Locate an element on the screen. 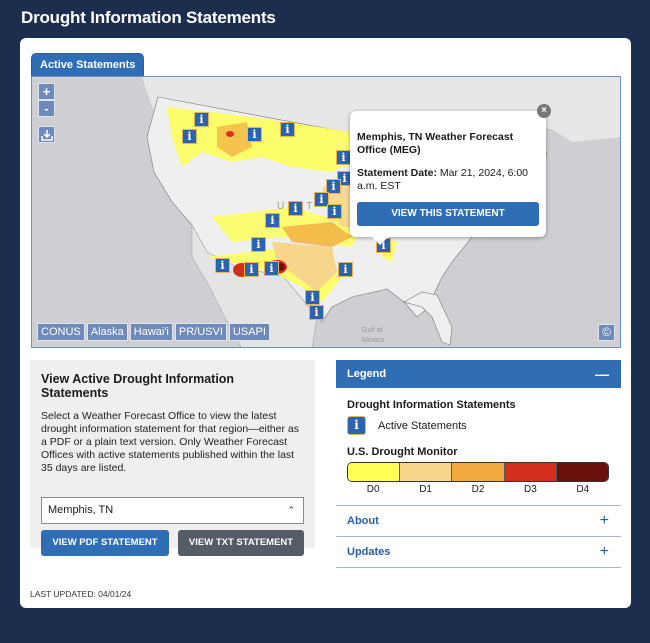 The height and width of the screenshot is (643, 650). scale-d3 is located at coordinates (530, 472).